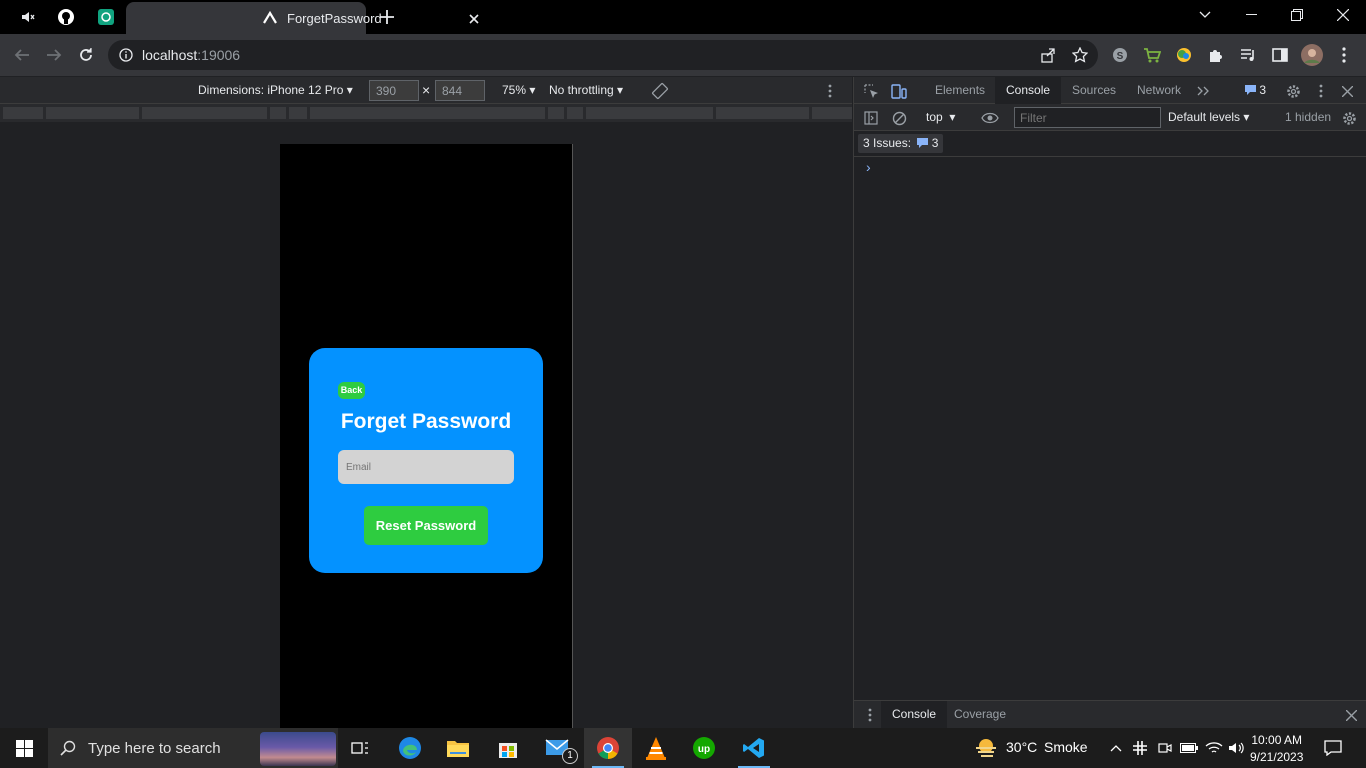 The height and width of the screenshot is (768, 1366). Describe the element at coordinates (1255, 90) in the screenshot. I see `issues-counter: 3` at that location.